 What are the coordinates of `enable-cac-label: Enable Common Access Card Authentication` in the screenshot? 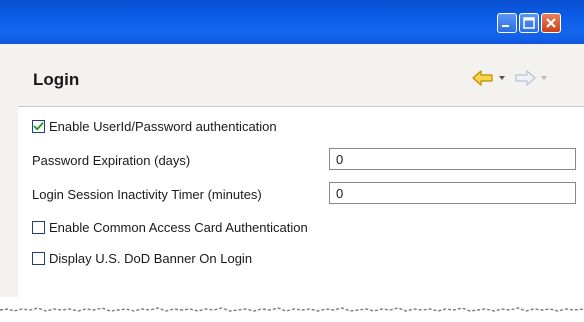 It's located at (178, 227).